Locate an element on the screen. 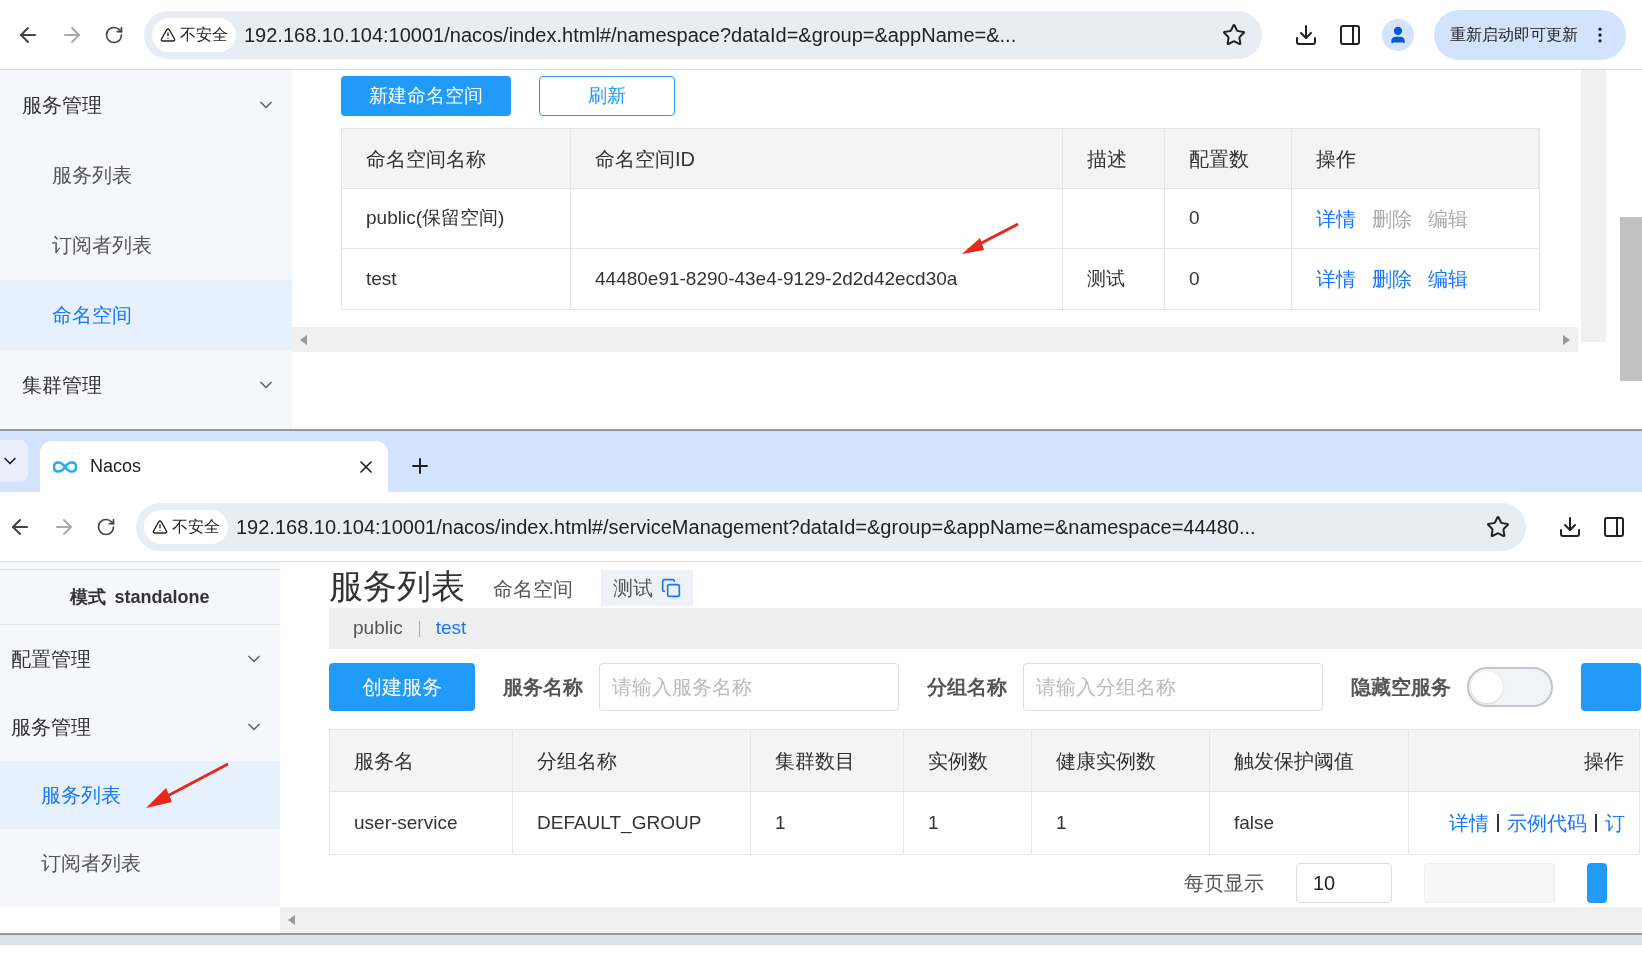  tab-title: Nacos is located at coordinates (116, 466).